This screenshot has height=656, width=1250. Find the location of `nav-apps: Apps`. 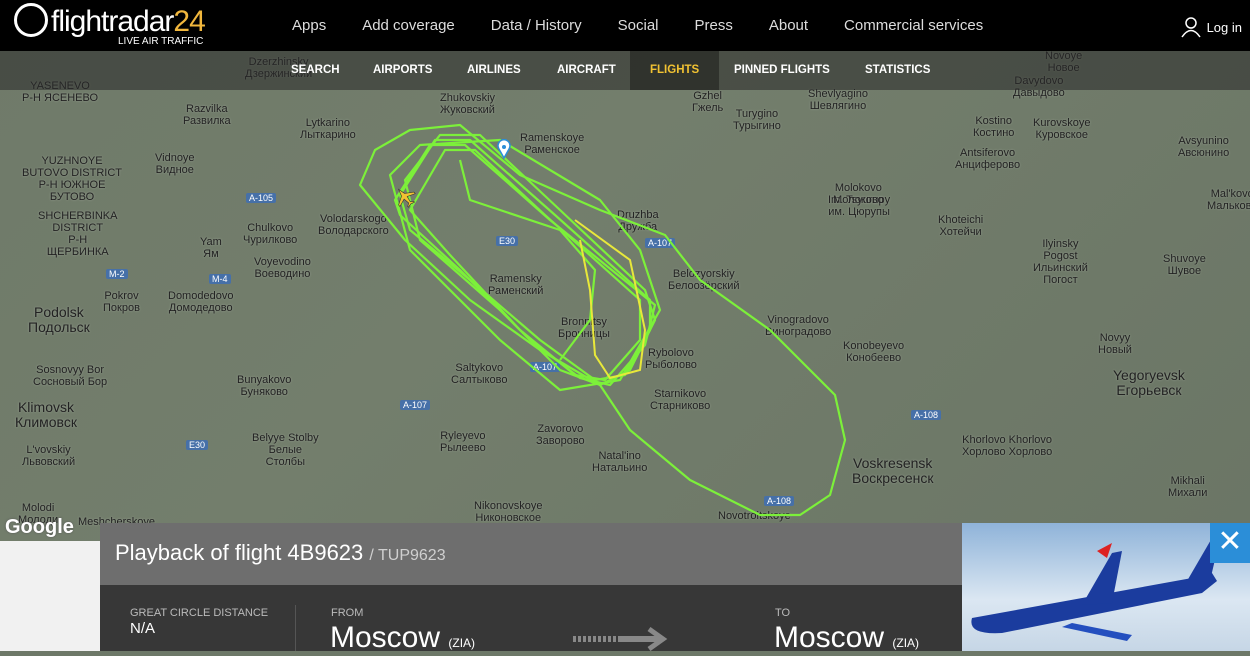

nav-apps: Apps is located at coordinates (309, 25).